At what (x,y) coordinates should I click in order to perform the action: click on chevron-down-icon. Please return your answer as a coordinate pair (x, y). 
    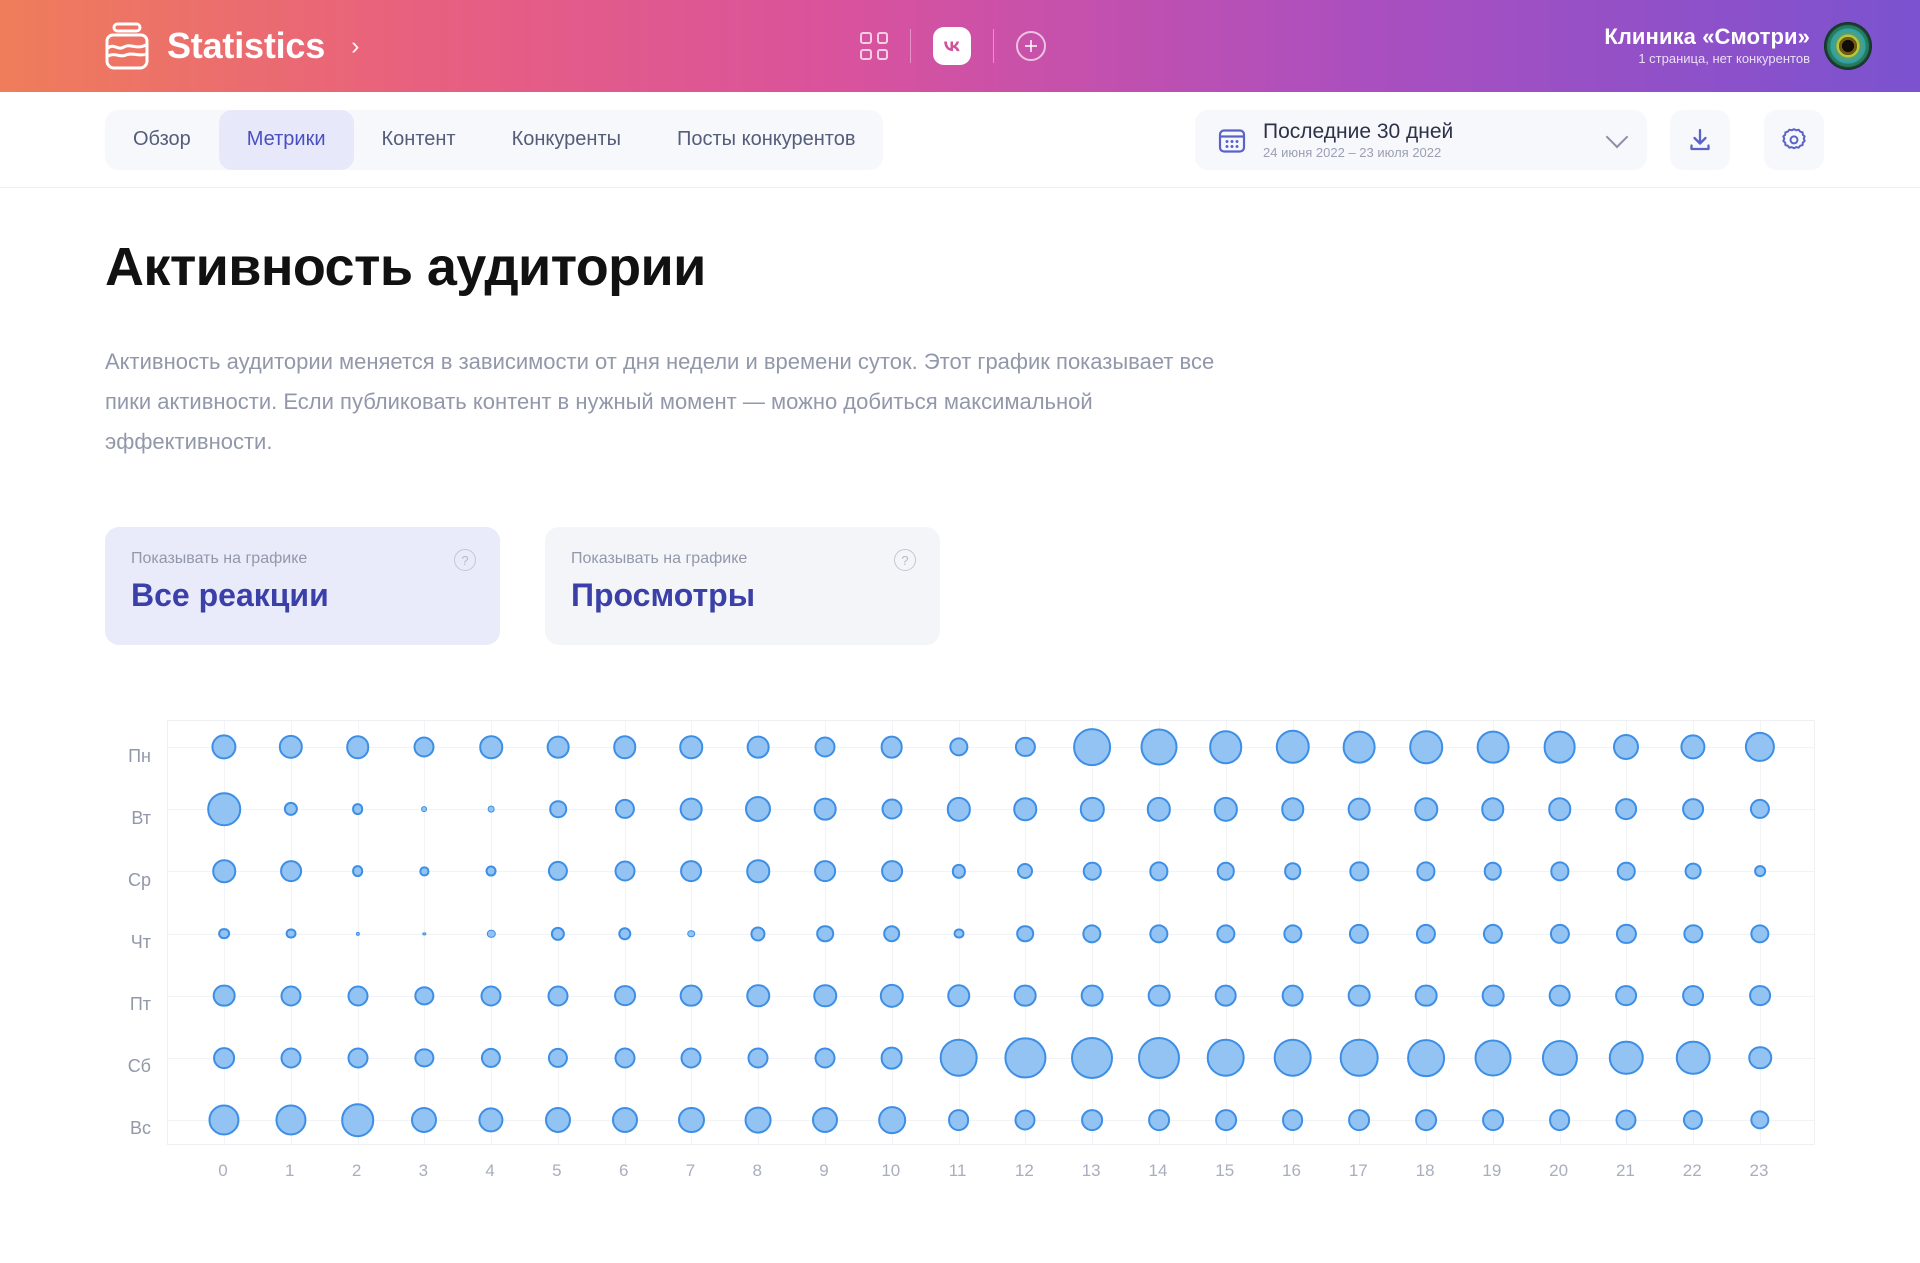
    Looking at the image, I should click on (1617, 137).